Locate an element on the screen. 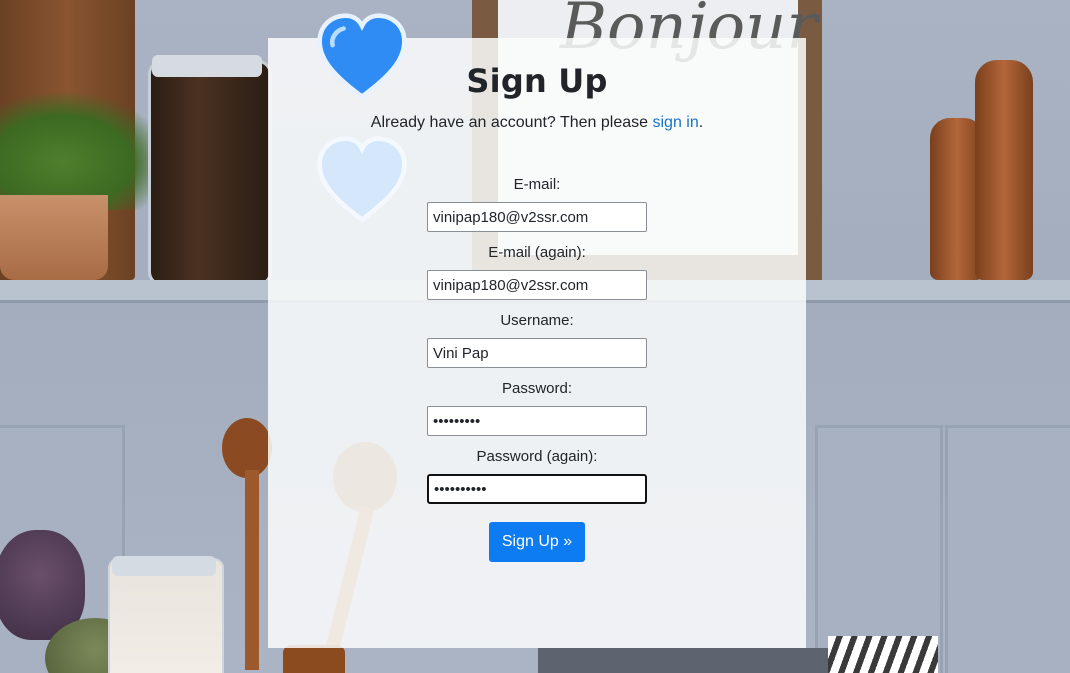  signin-prompt-text: Already have an account? Then please is located at coordinates (511, 122).